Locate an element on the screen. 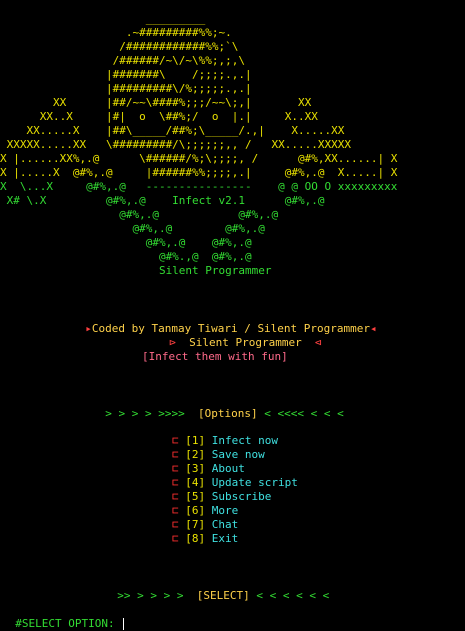 This screenshot has width=465, height=631. triangle-right-icon: ▸ is located at coordinates (88, 328).